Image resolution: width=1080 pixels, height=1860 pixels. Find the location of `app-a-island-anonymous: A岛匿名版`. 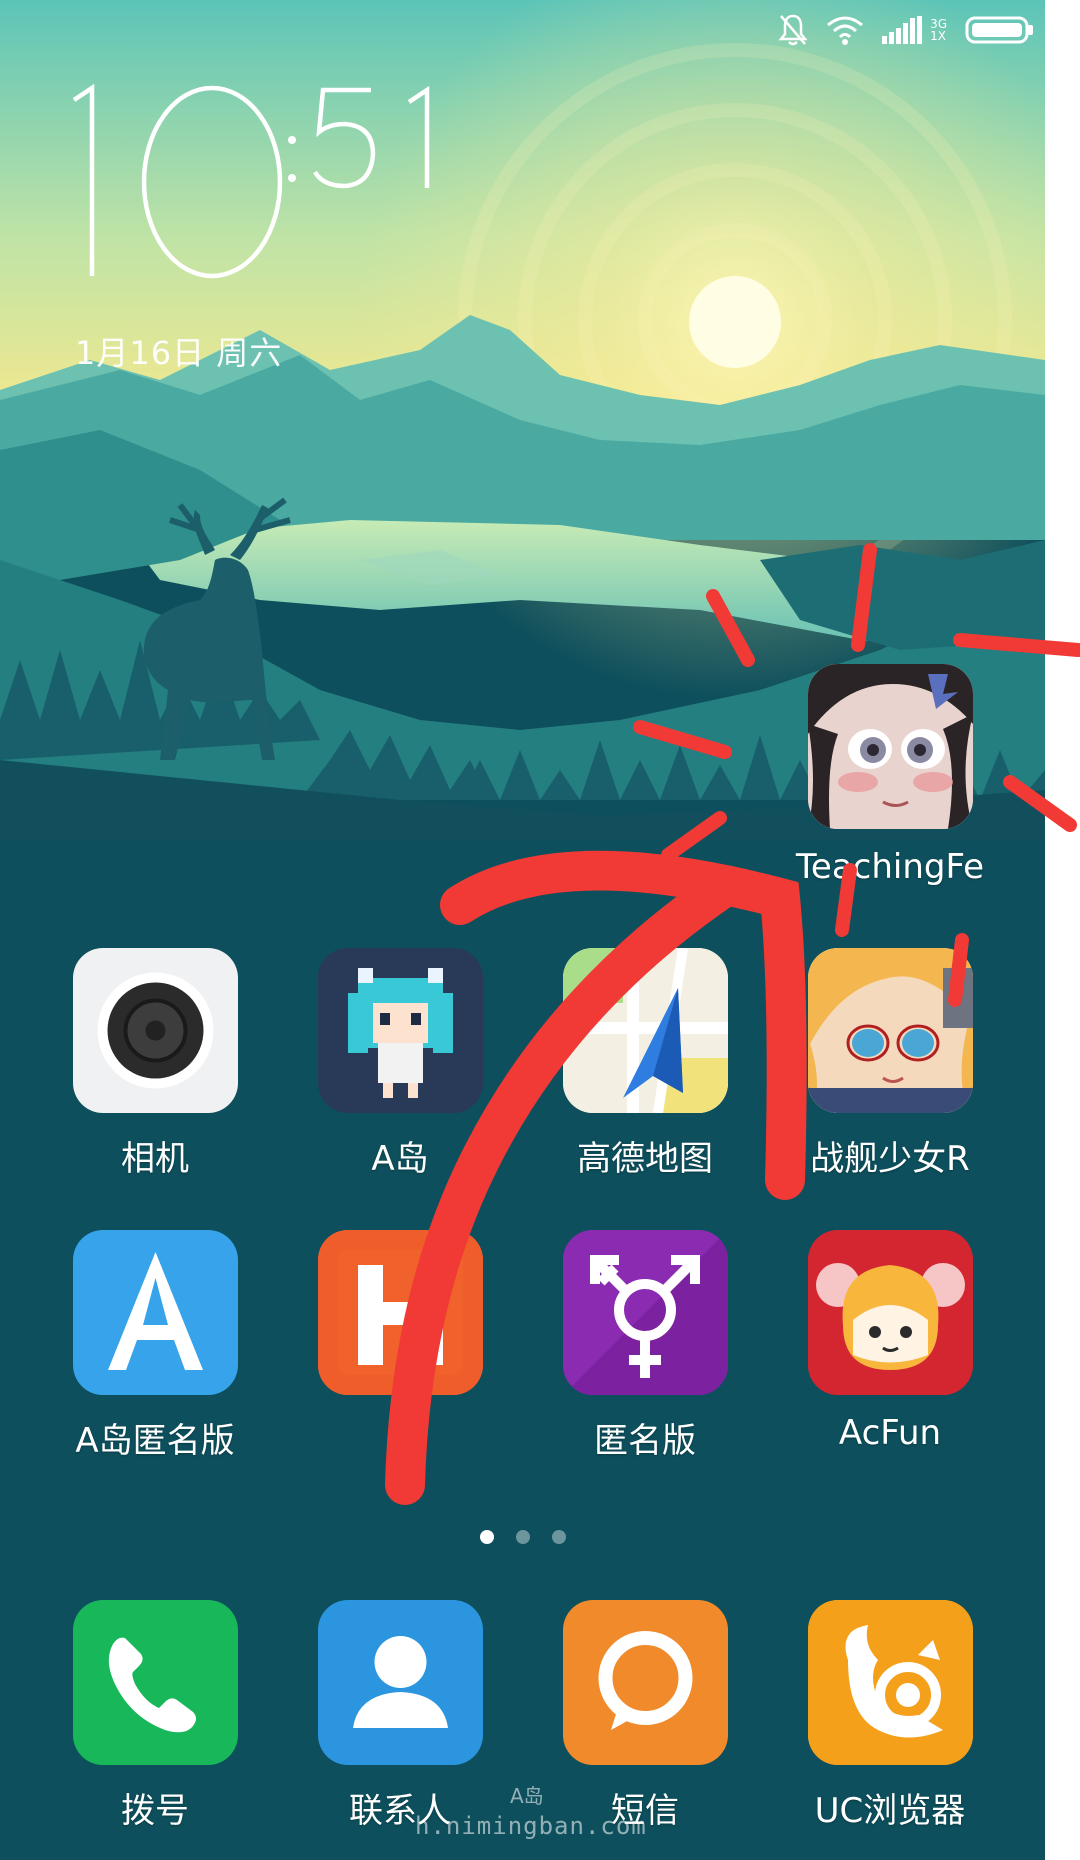

app-a-island-anonymous: A岛匿名版 is located at coordinates (155, 1346).